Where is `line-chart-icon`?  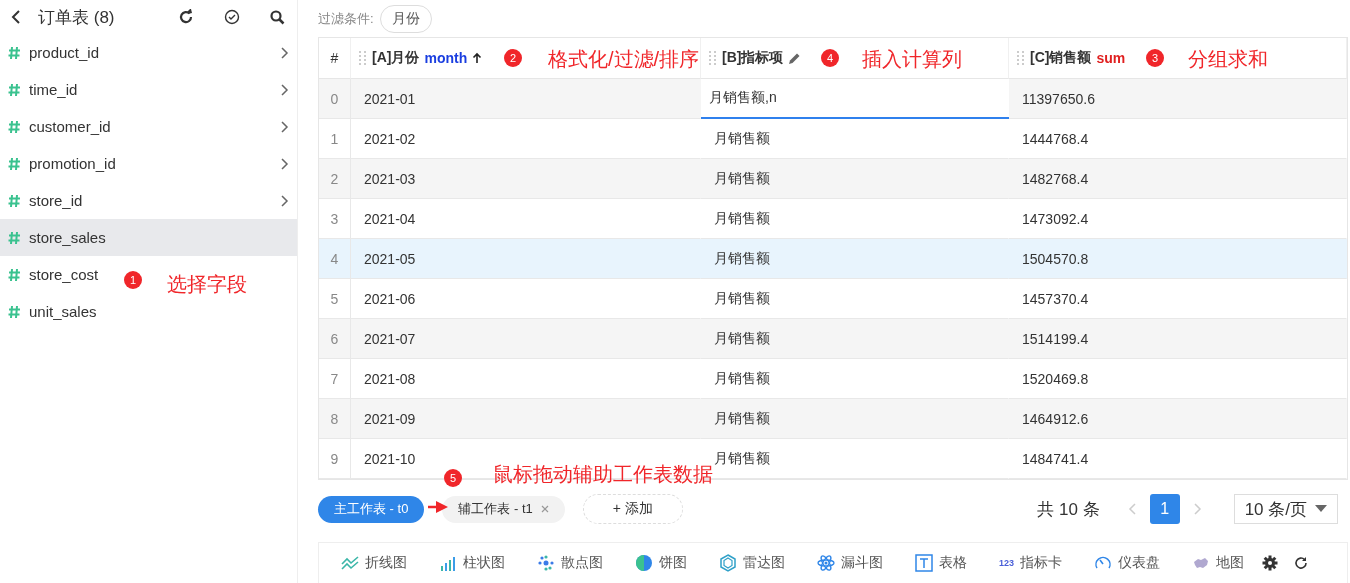 line-chart-icon is located at coordinates (350, 562).